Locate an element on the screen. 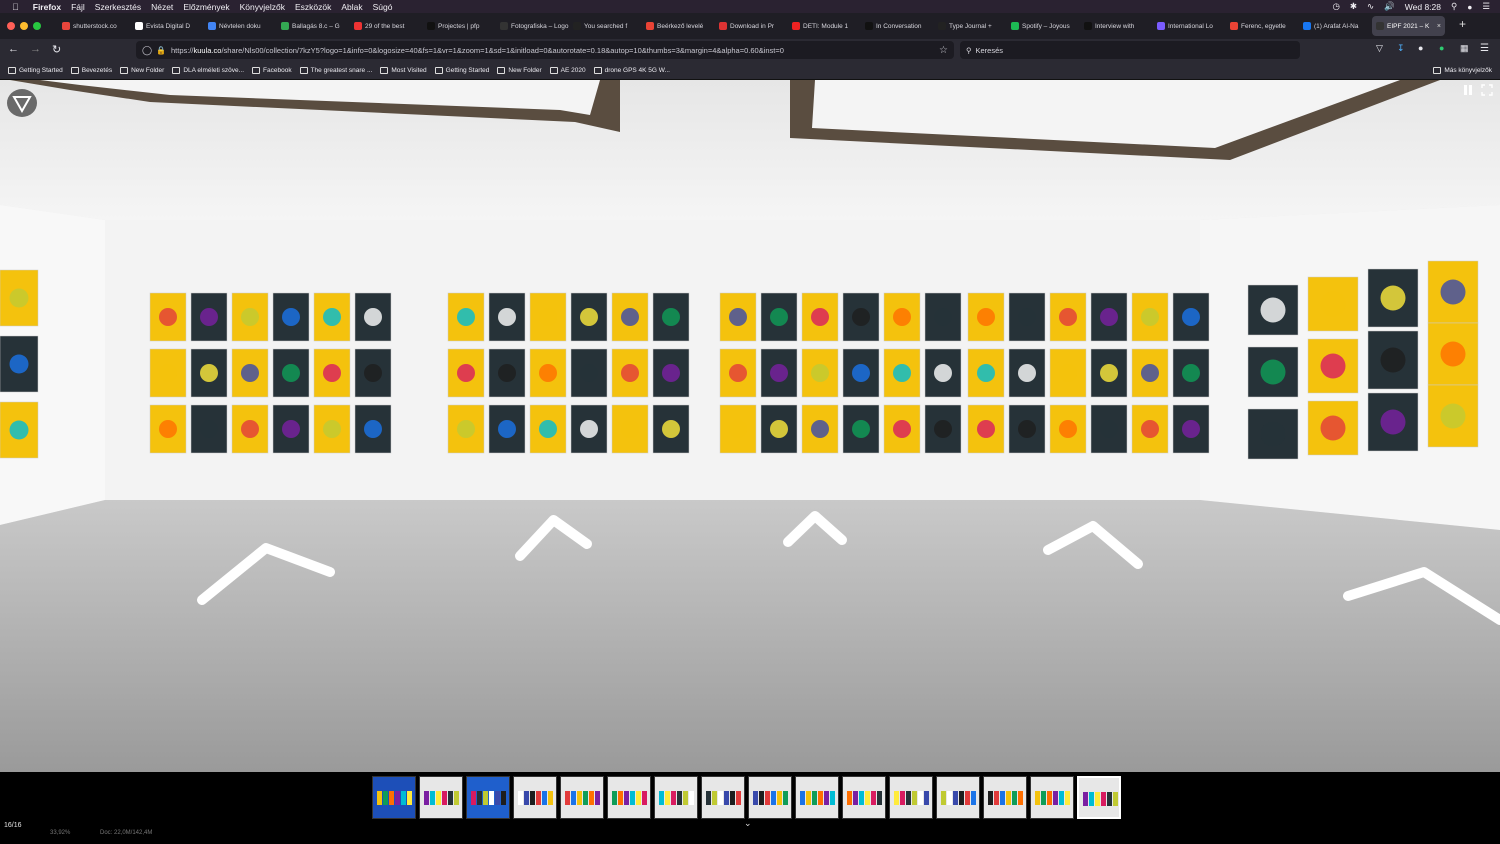  bookmark-item: Bevezetés is located at coordinates (91, 70).